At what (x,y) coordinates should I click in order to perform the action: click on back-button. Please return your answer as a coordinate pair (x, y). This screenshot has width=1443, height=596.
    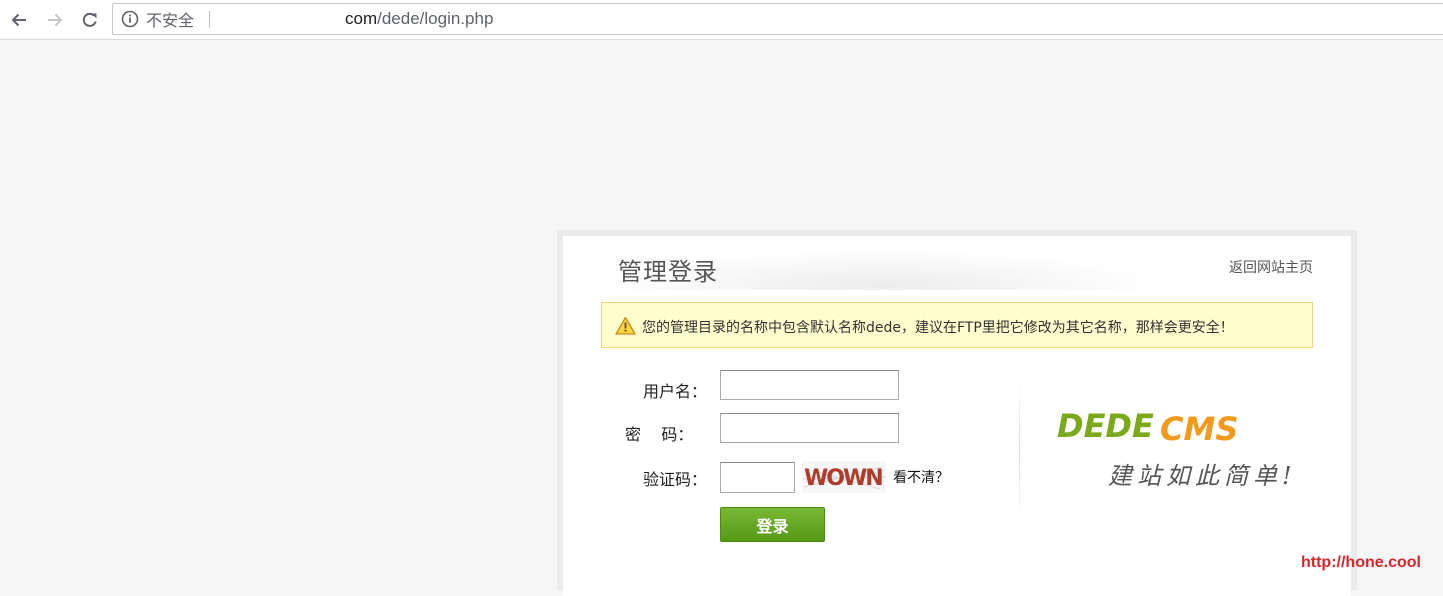
    Looking at the image, I should click on (19, 20).